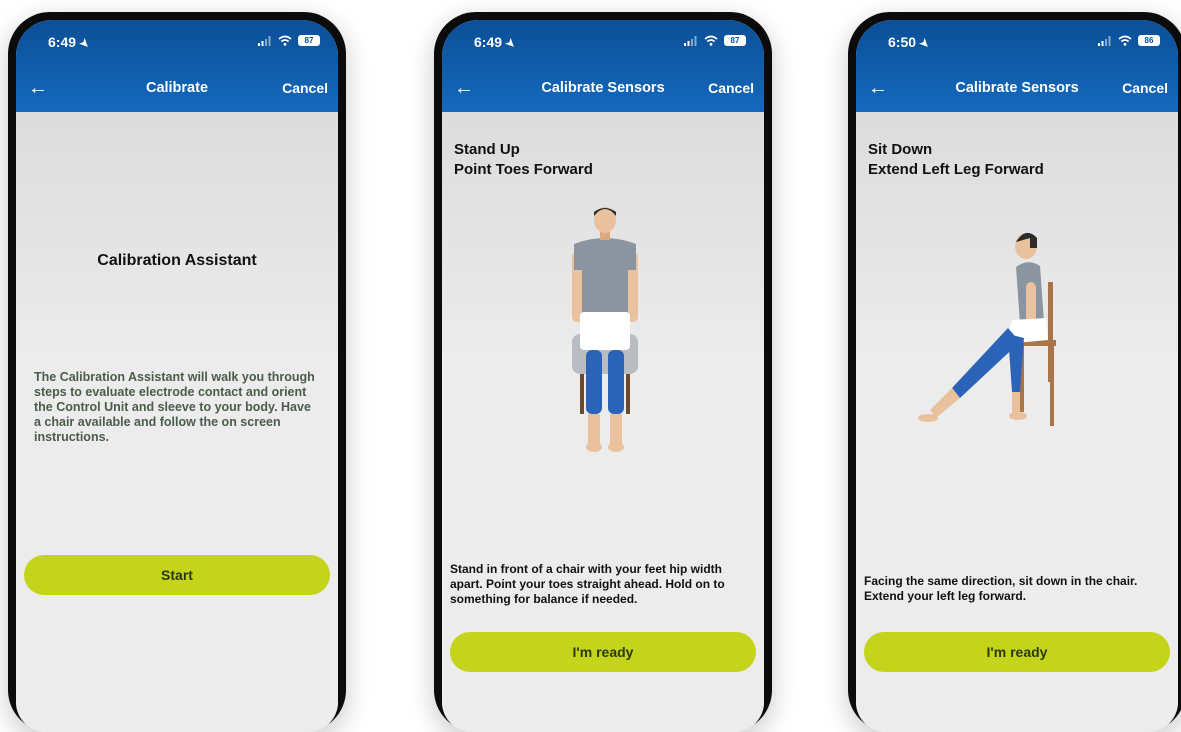 This screenshot has height=732, width=1181. Describe the element at coordinates (1017, 44) in the screenshot. I see `status-bar: 6:50➤ 86` at that location.